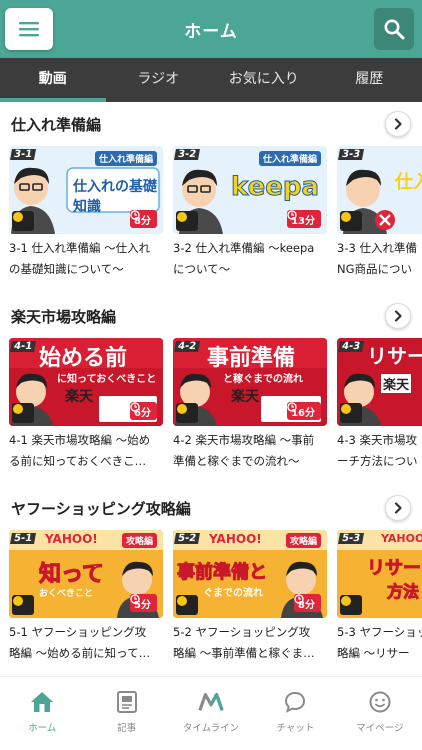 This screenshot has width=422, height=750. I want to click on video-thumbnail: 5-3 YAHOO! リサー 方法, so click(379, 574).